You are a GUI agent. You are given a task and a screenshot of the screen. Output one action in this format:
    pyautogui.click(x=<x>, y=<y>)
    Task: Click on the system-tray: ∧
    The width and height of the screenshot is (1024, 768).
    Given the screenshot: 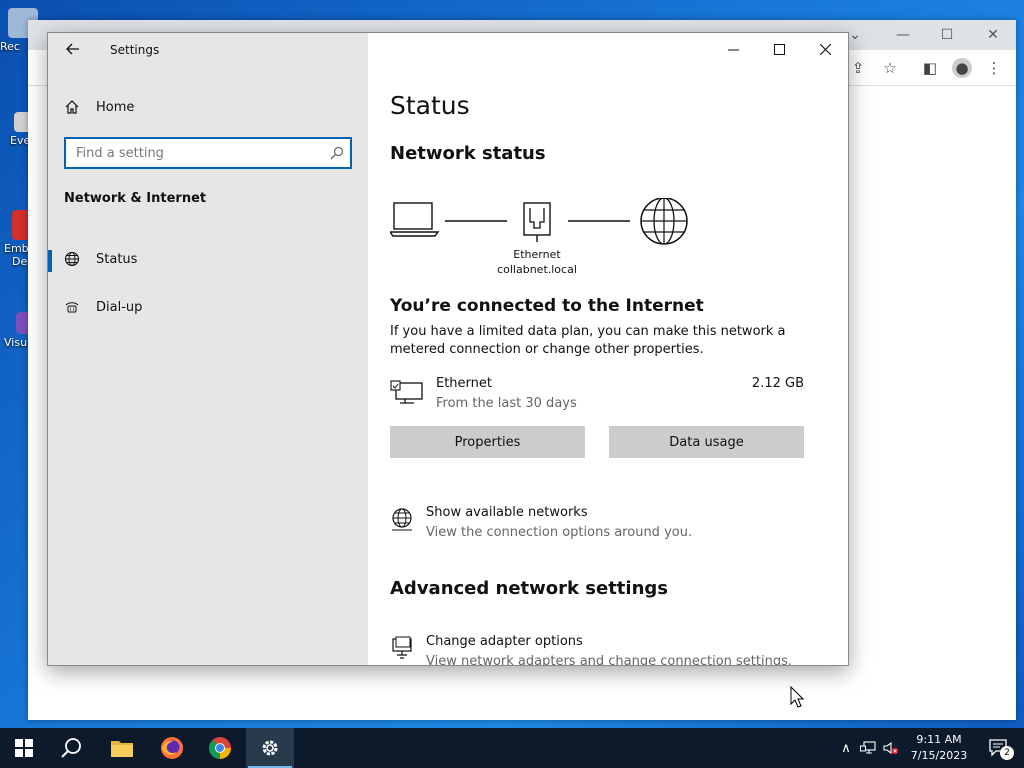 What is the action you would take?
    pyautogui.click(x=869, y=748)
    